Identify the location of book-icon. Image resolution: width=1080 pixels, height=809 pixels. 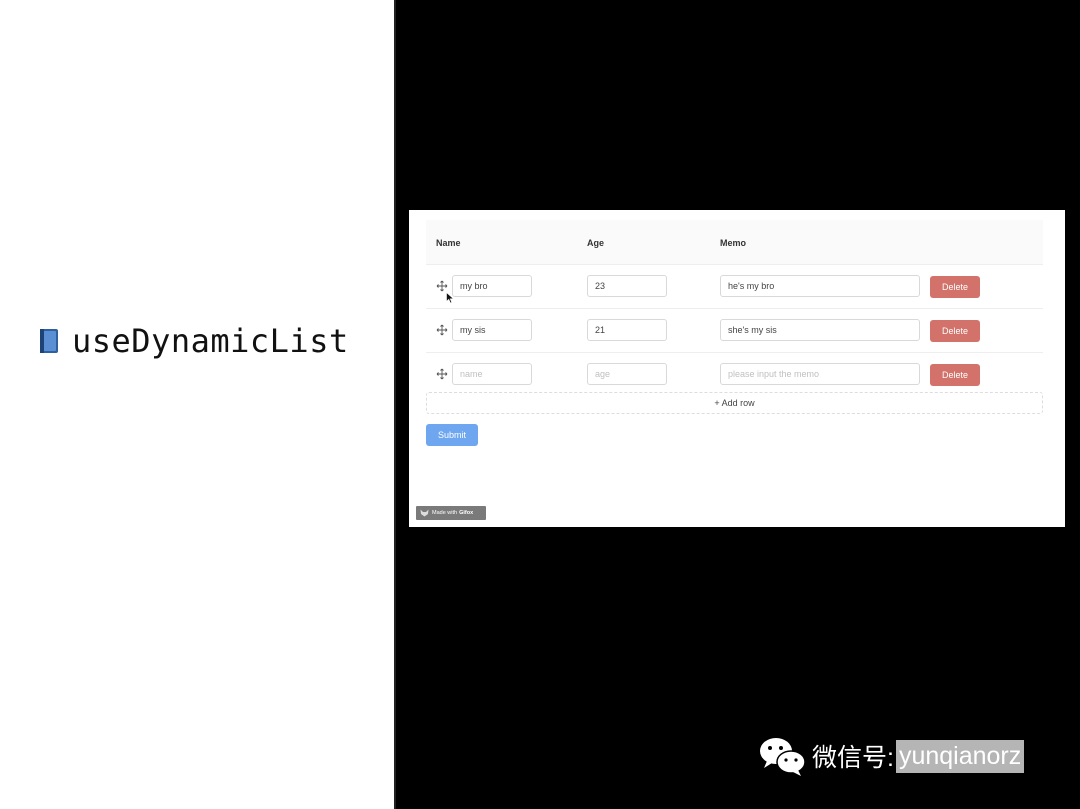
(49, 341).